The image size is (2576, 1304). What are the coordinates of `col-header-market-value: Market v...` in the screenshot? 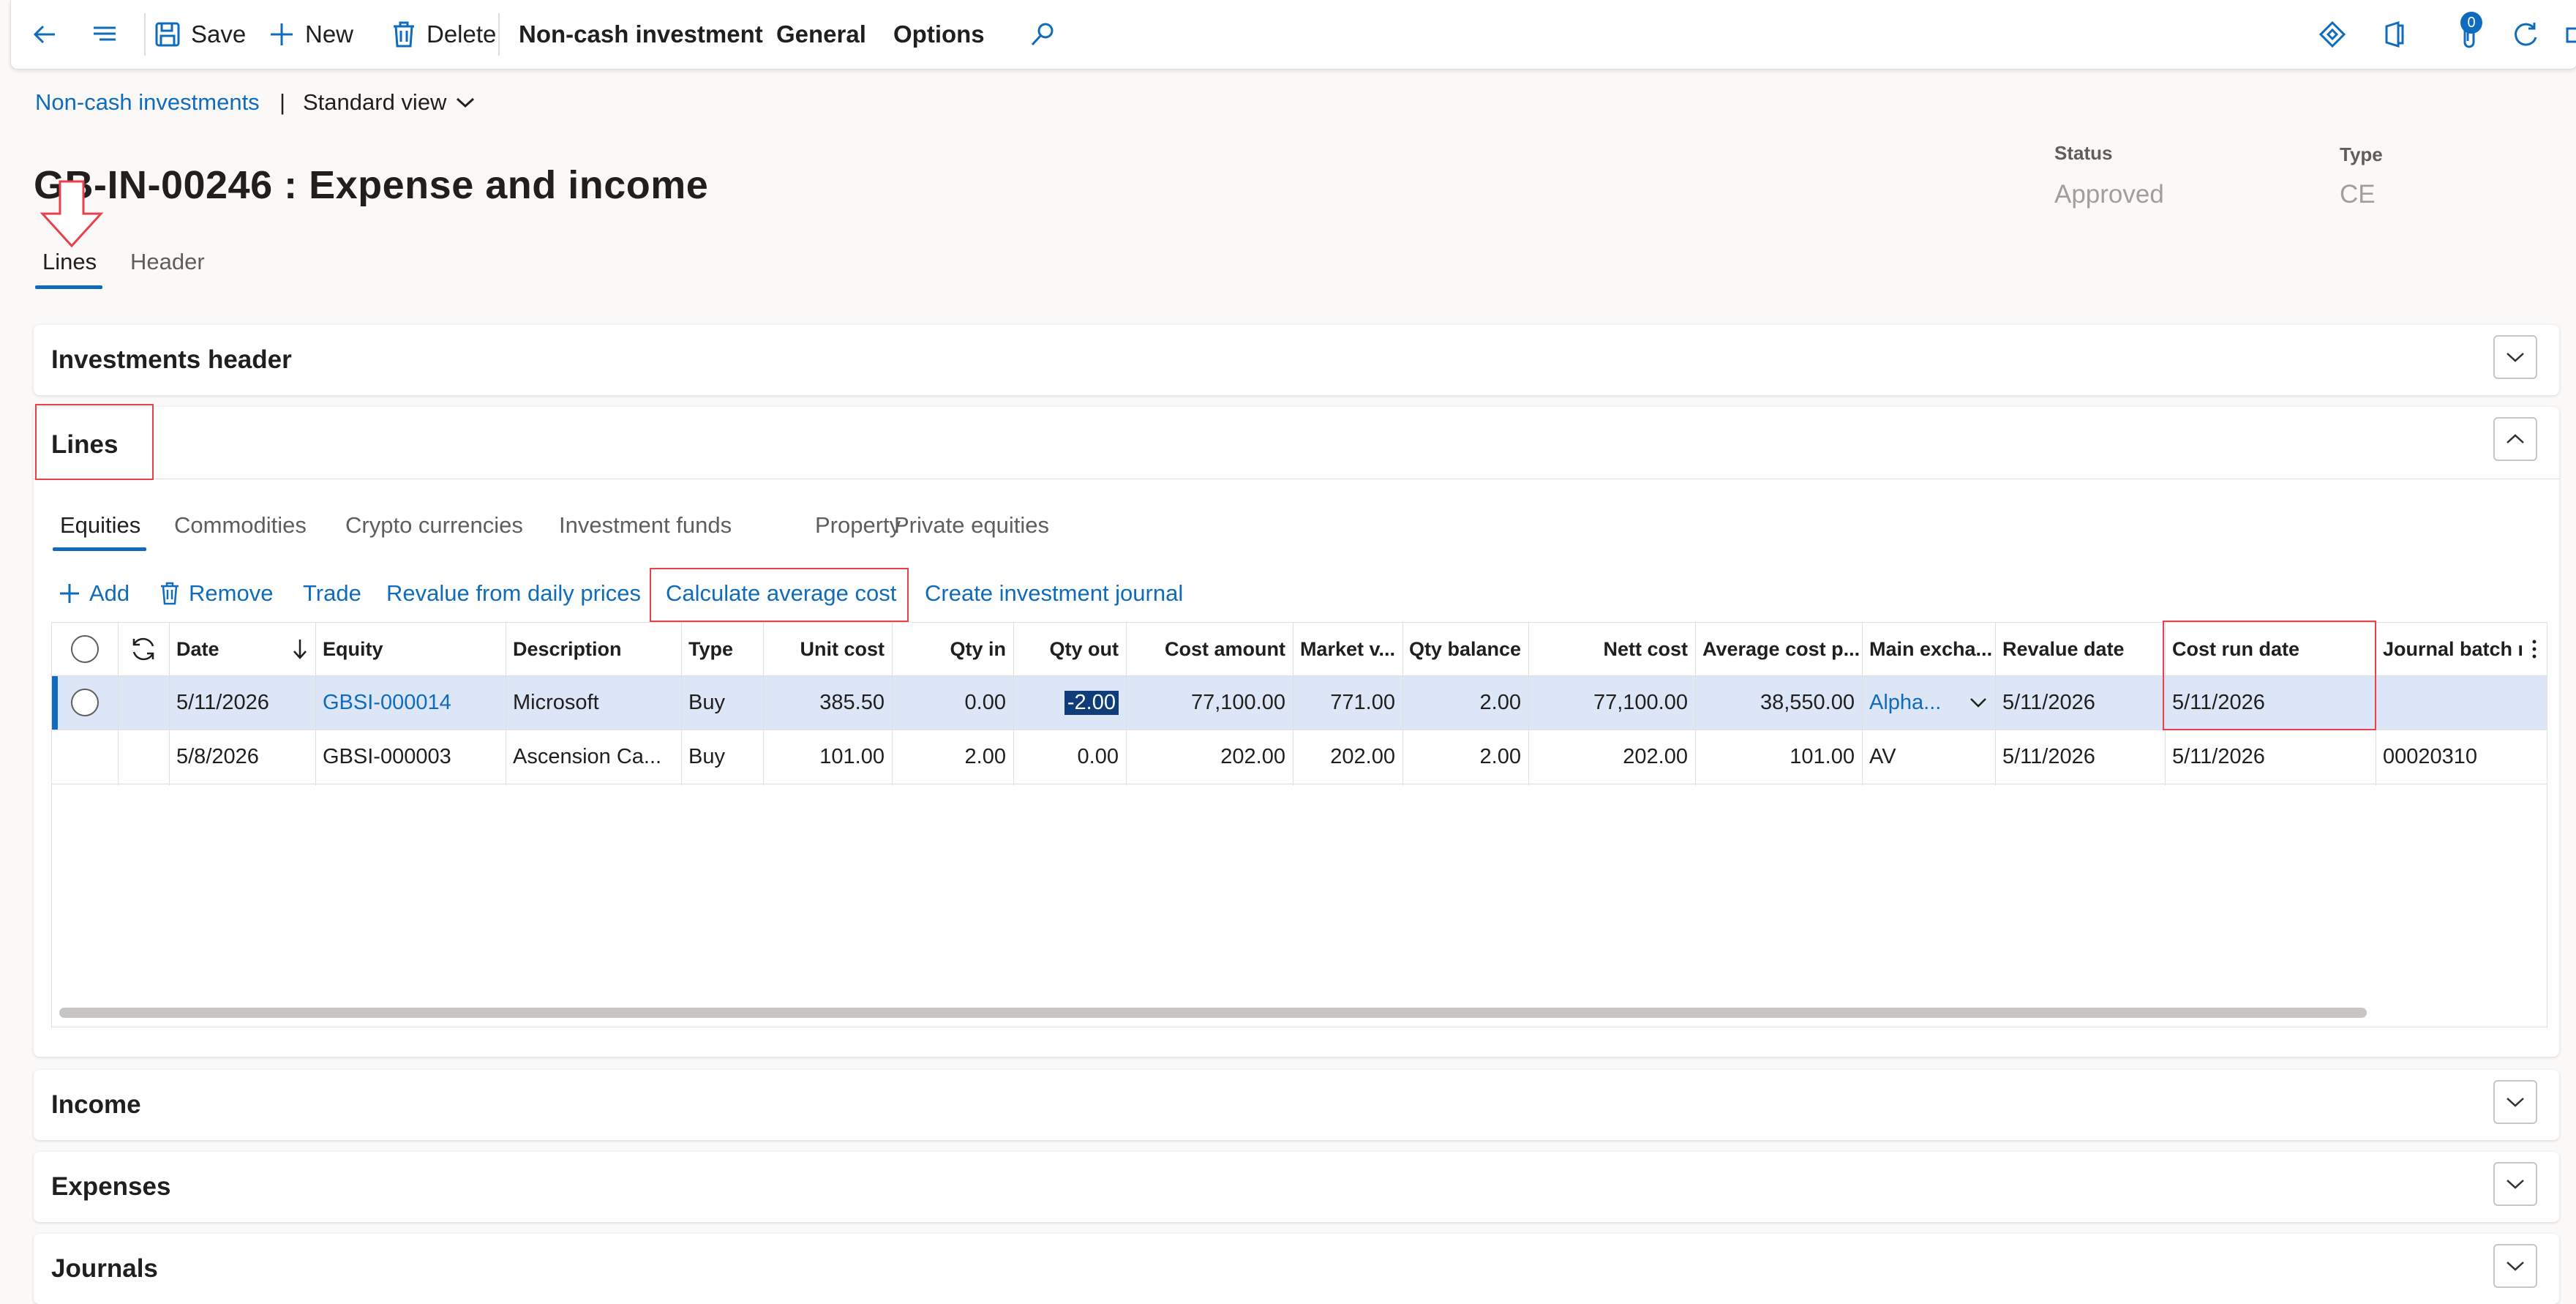 It's located at (1347, 649).